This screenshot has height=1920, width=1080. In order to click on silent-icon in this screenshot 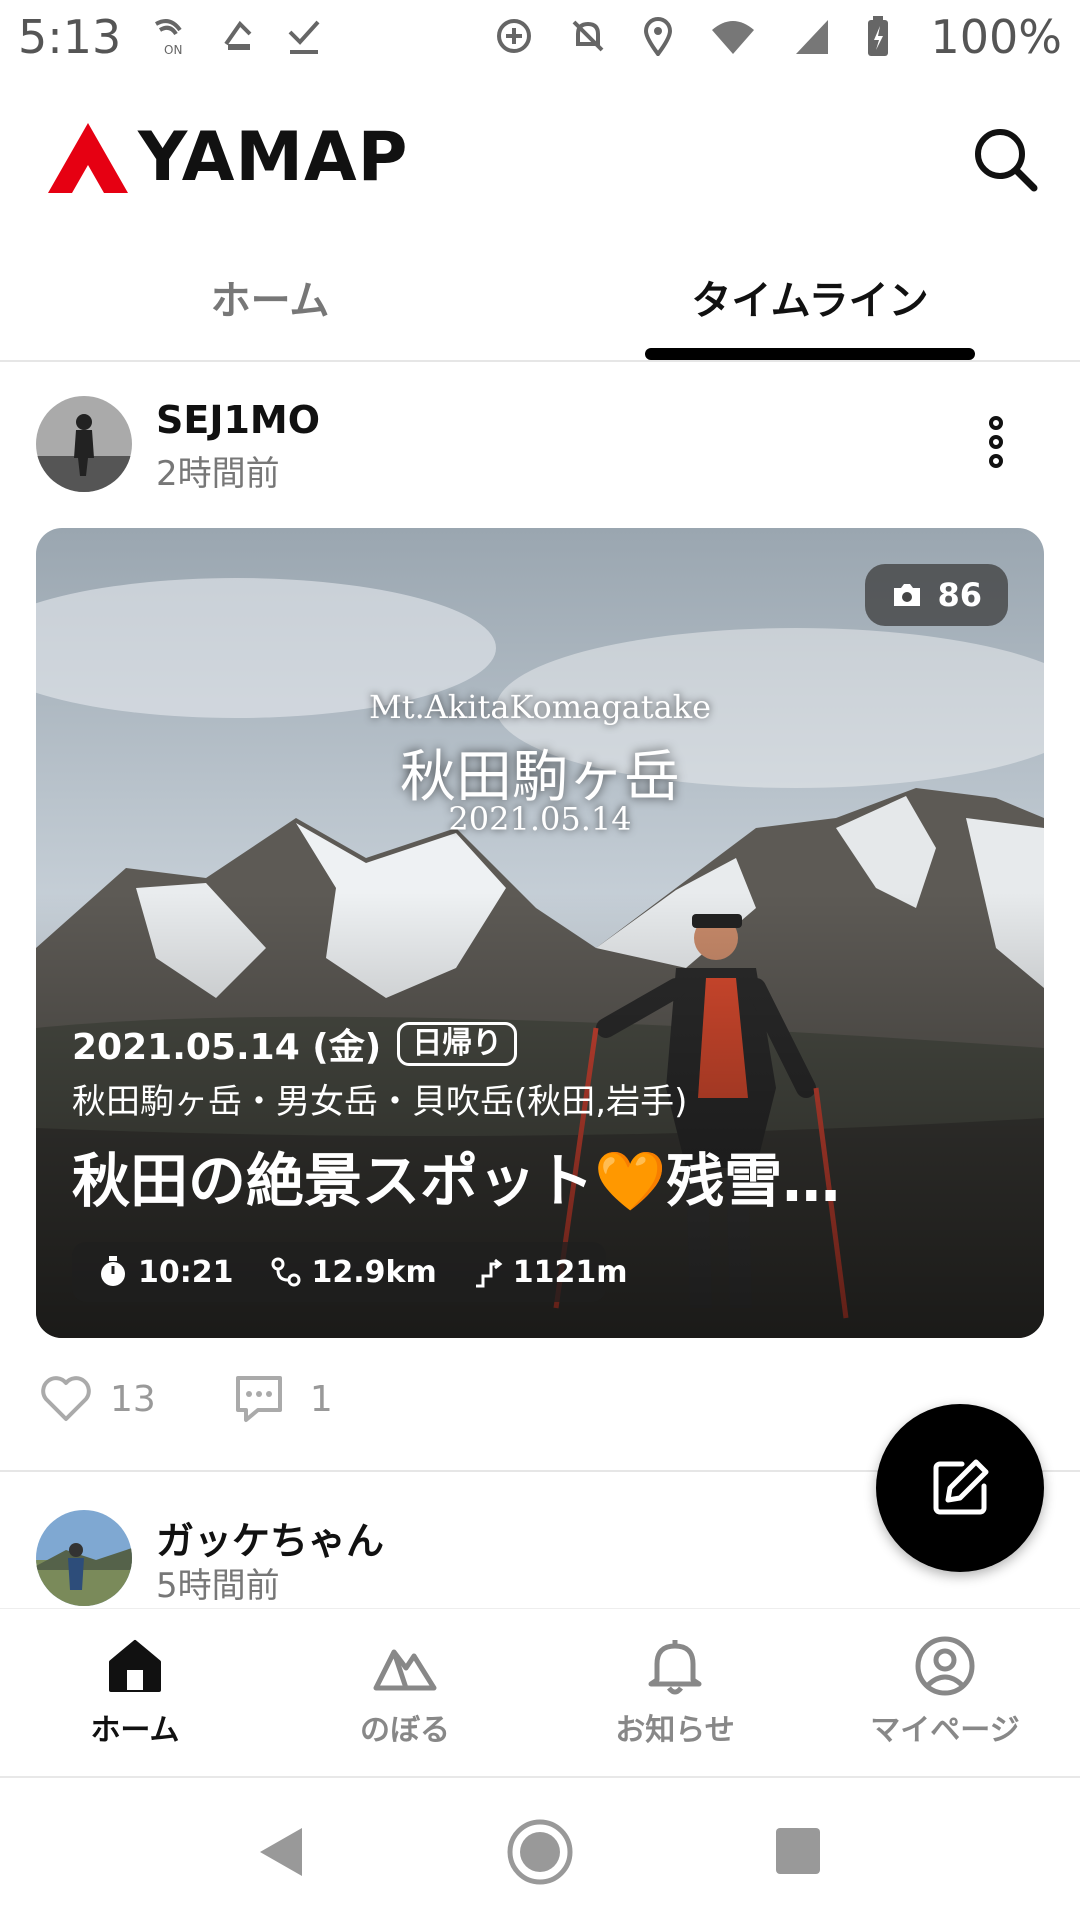, I will do `click(588, 36)`.